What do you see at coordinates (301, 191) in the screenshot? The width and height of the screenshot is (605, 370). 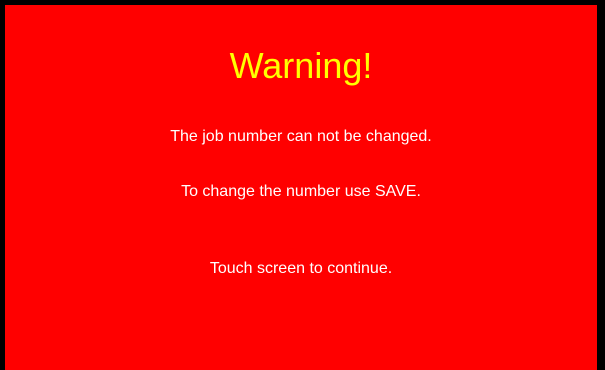 I see `save-instruction-message: To change the number use SAVE.` at bounding box center [301, 191].